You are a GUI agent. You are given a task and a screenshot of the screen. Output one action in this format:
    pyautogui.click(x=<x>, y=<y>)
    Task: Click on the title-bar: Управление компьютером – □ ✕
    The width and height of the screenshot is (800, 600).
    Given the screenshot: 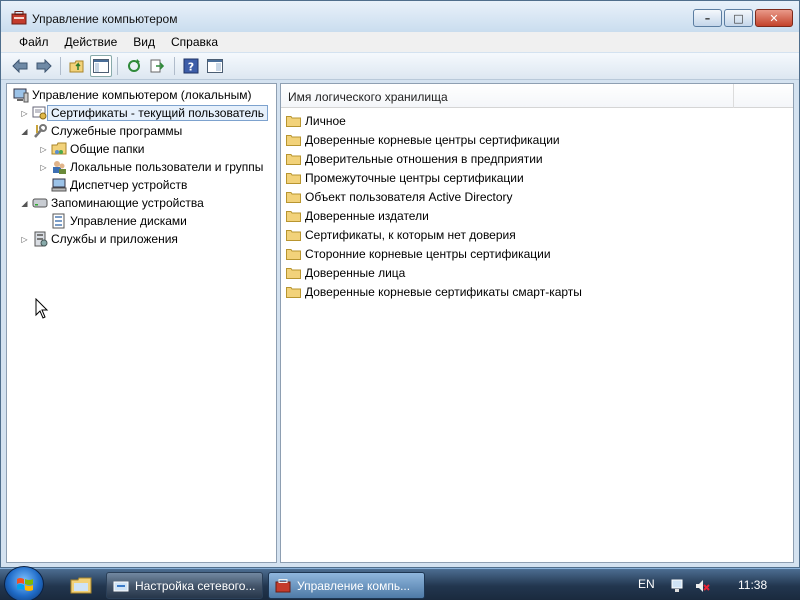 What is the action you would take?
    pyautogui.click(x=400, y=17)
    